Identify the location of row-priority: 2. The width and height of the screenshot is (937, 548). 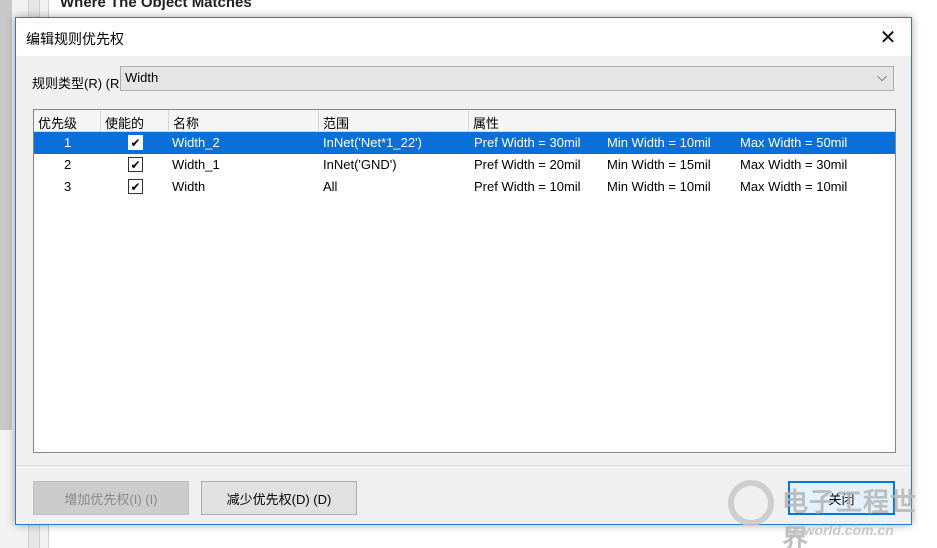
(68, 164).